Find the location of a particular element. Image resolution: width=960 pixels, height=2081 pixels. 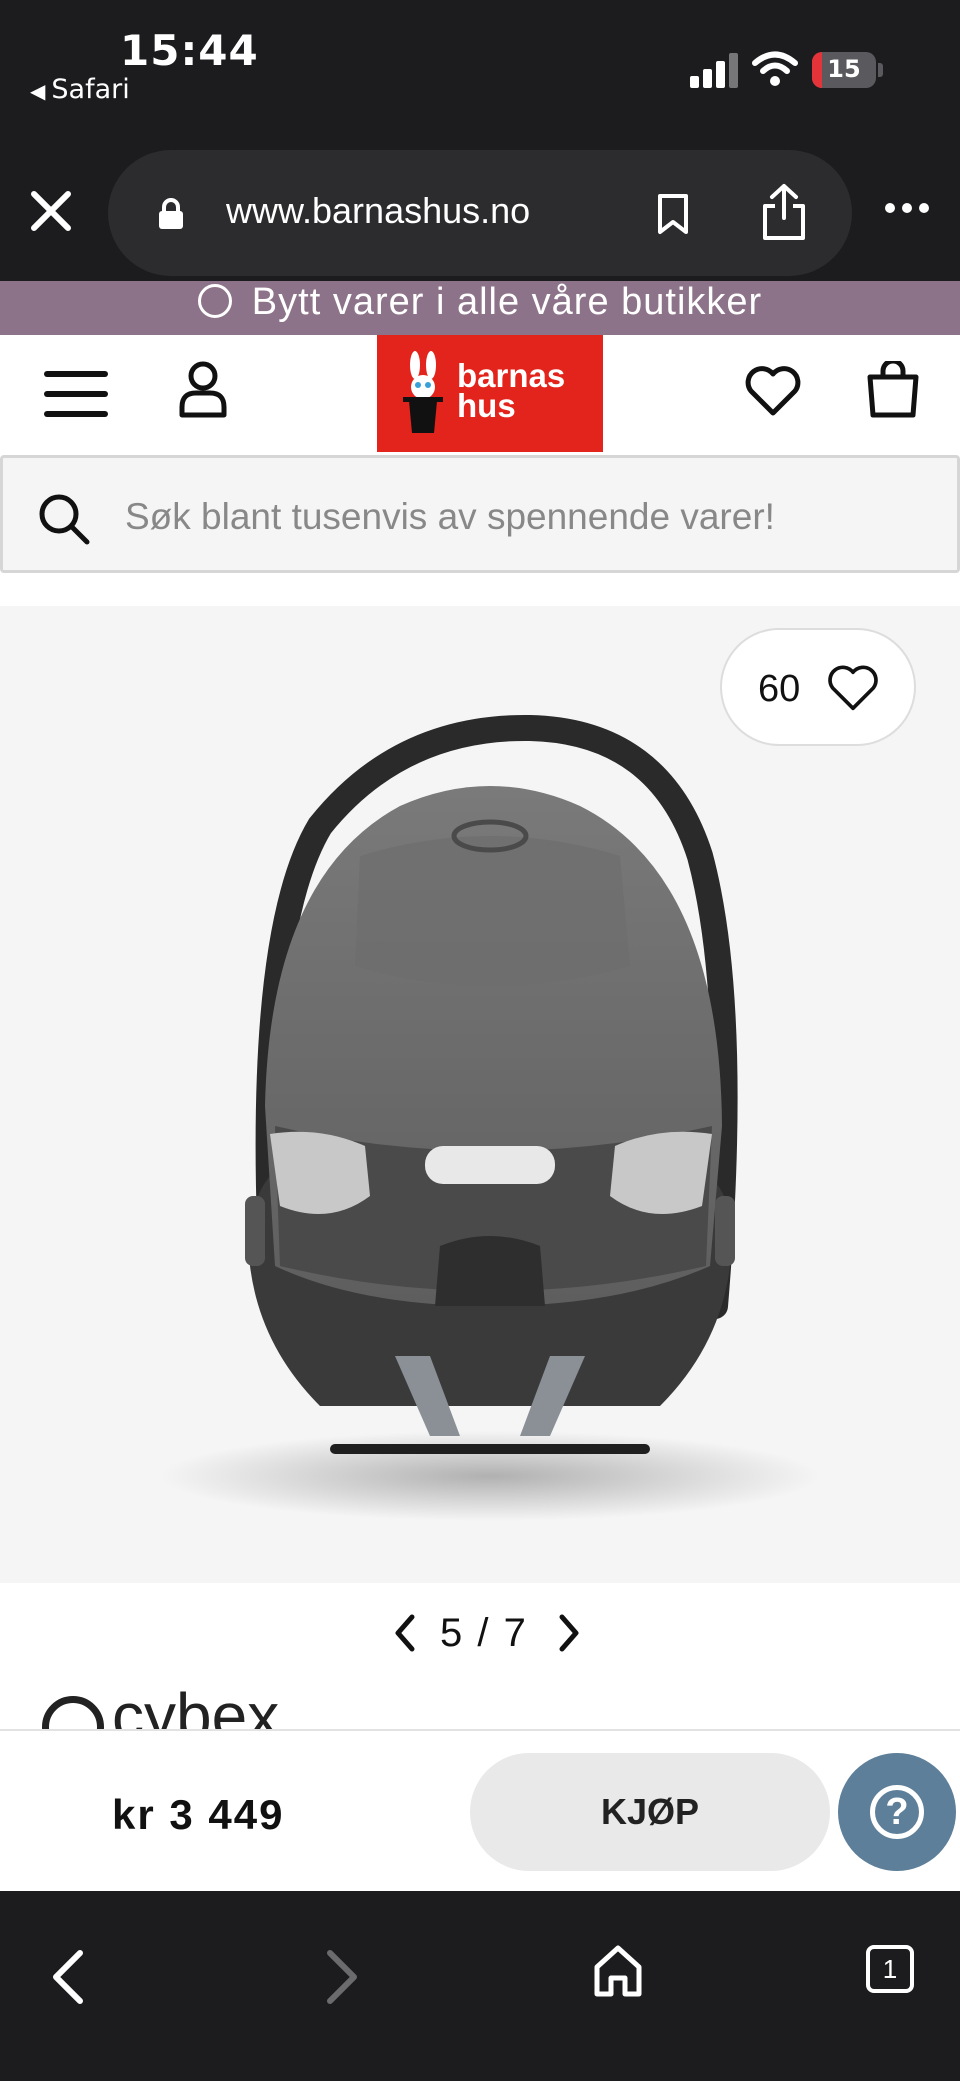

tabs-button: 1 is located at coordinates (890, 1969).